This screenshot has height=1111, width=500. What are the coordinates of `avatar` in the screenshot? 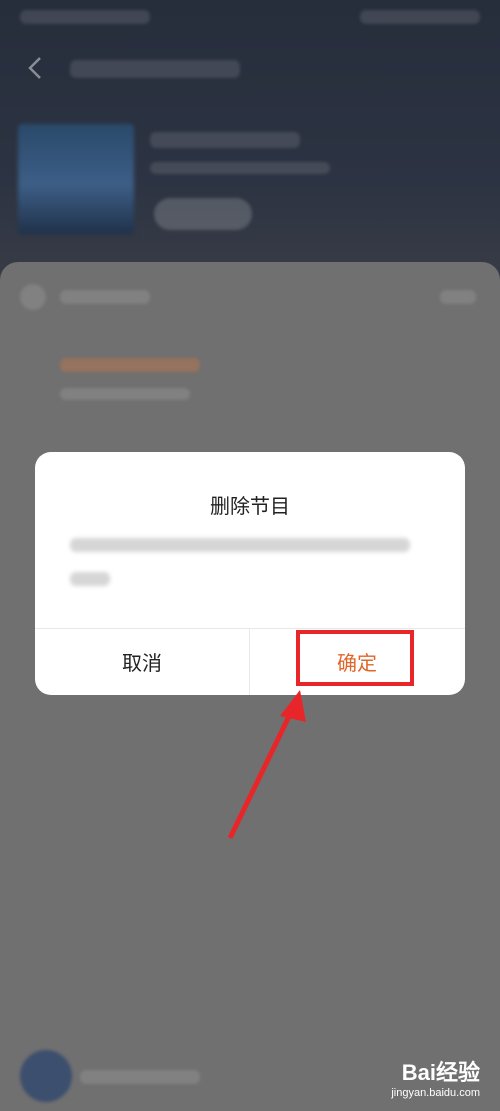 It's located at (46, 1076).